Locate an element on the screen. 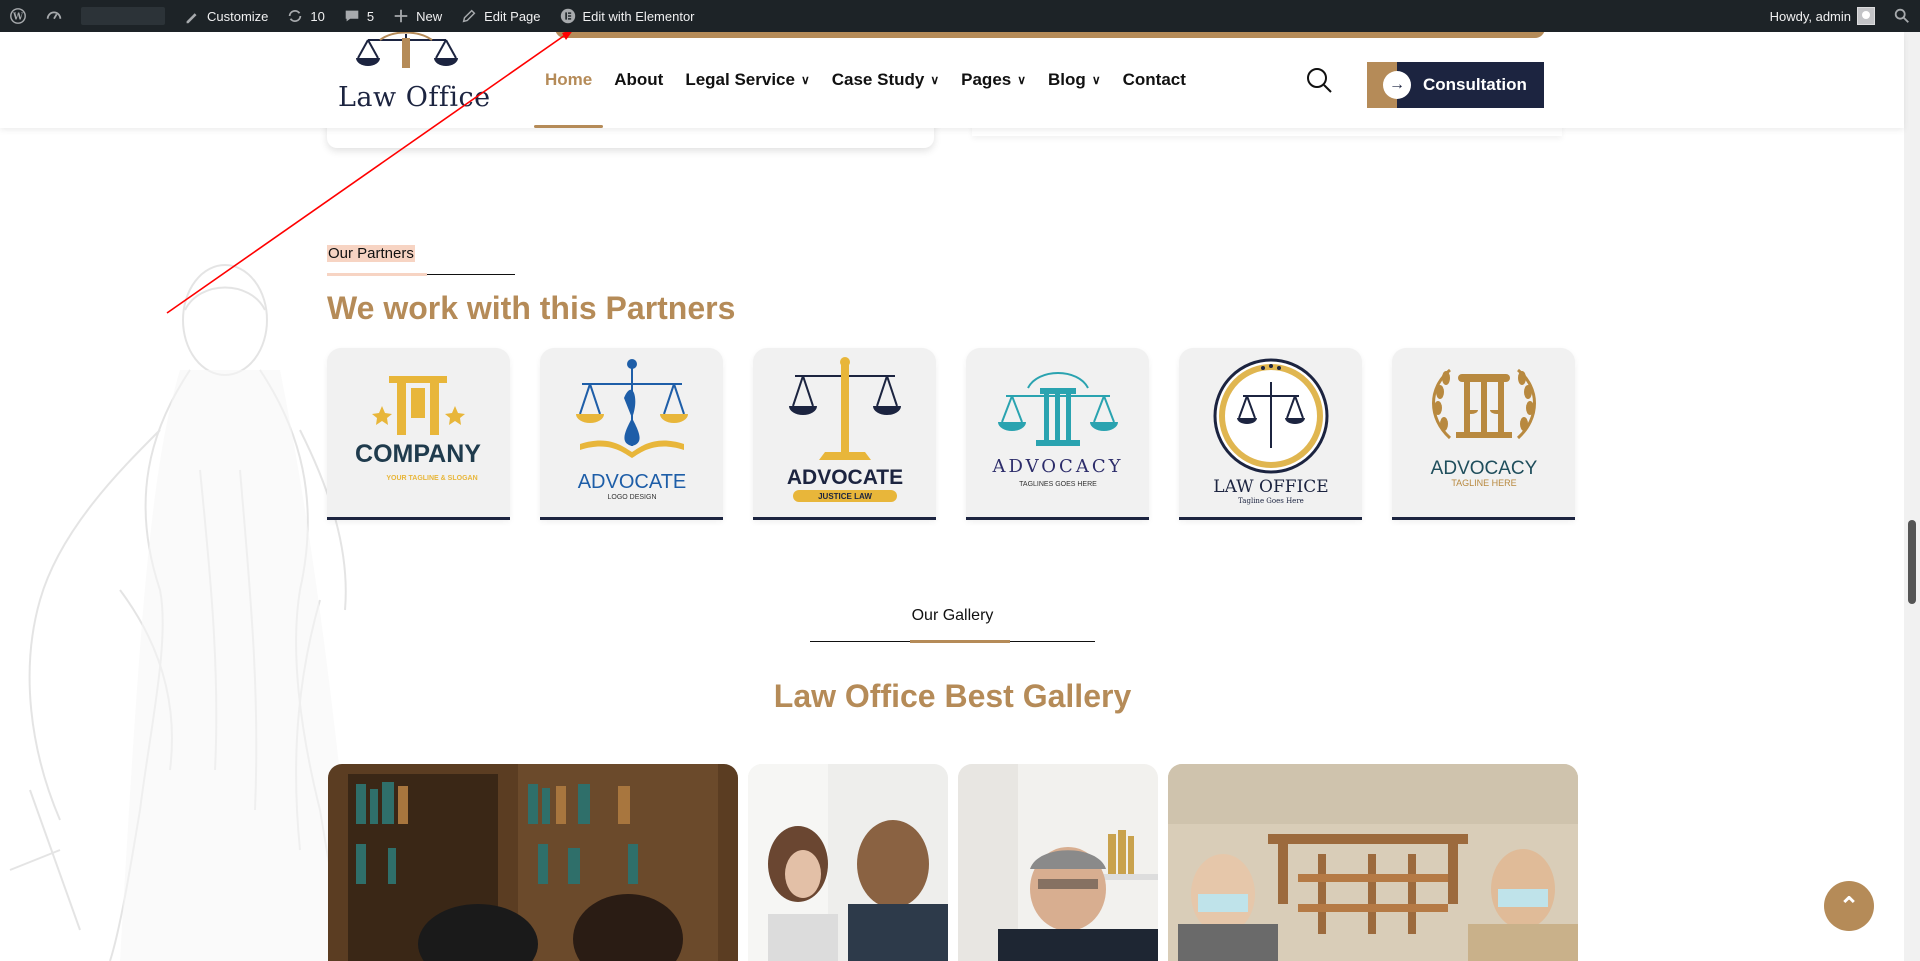 The width and height of the screenshot is (1920, 961). partner-name: COMPANY is located at coordinates (418, 454).